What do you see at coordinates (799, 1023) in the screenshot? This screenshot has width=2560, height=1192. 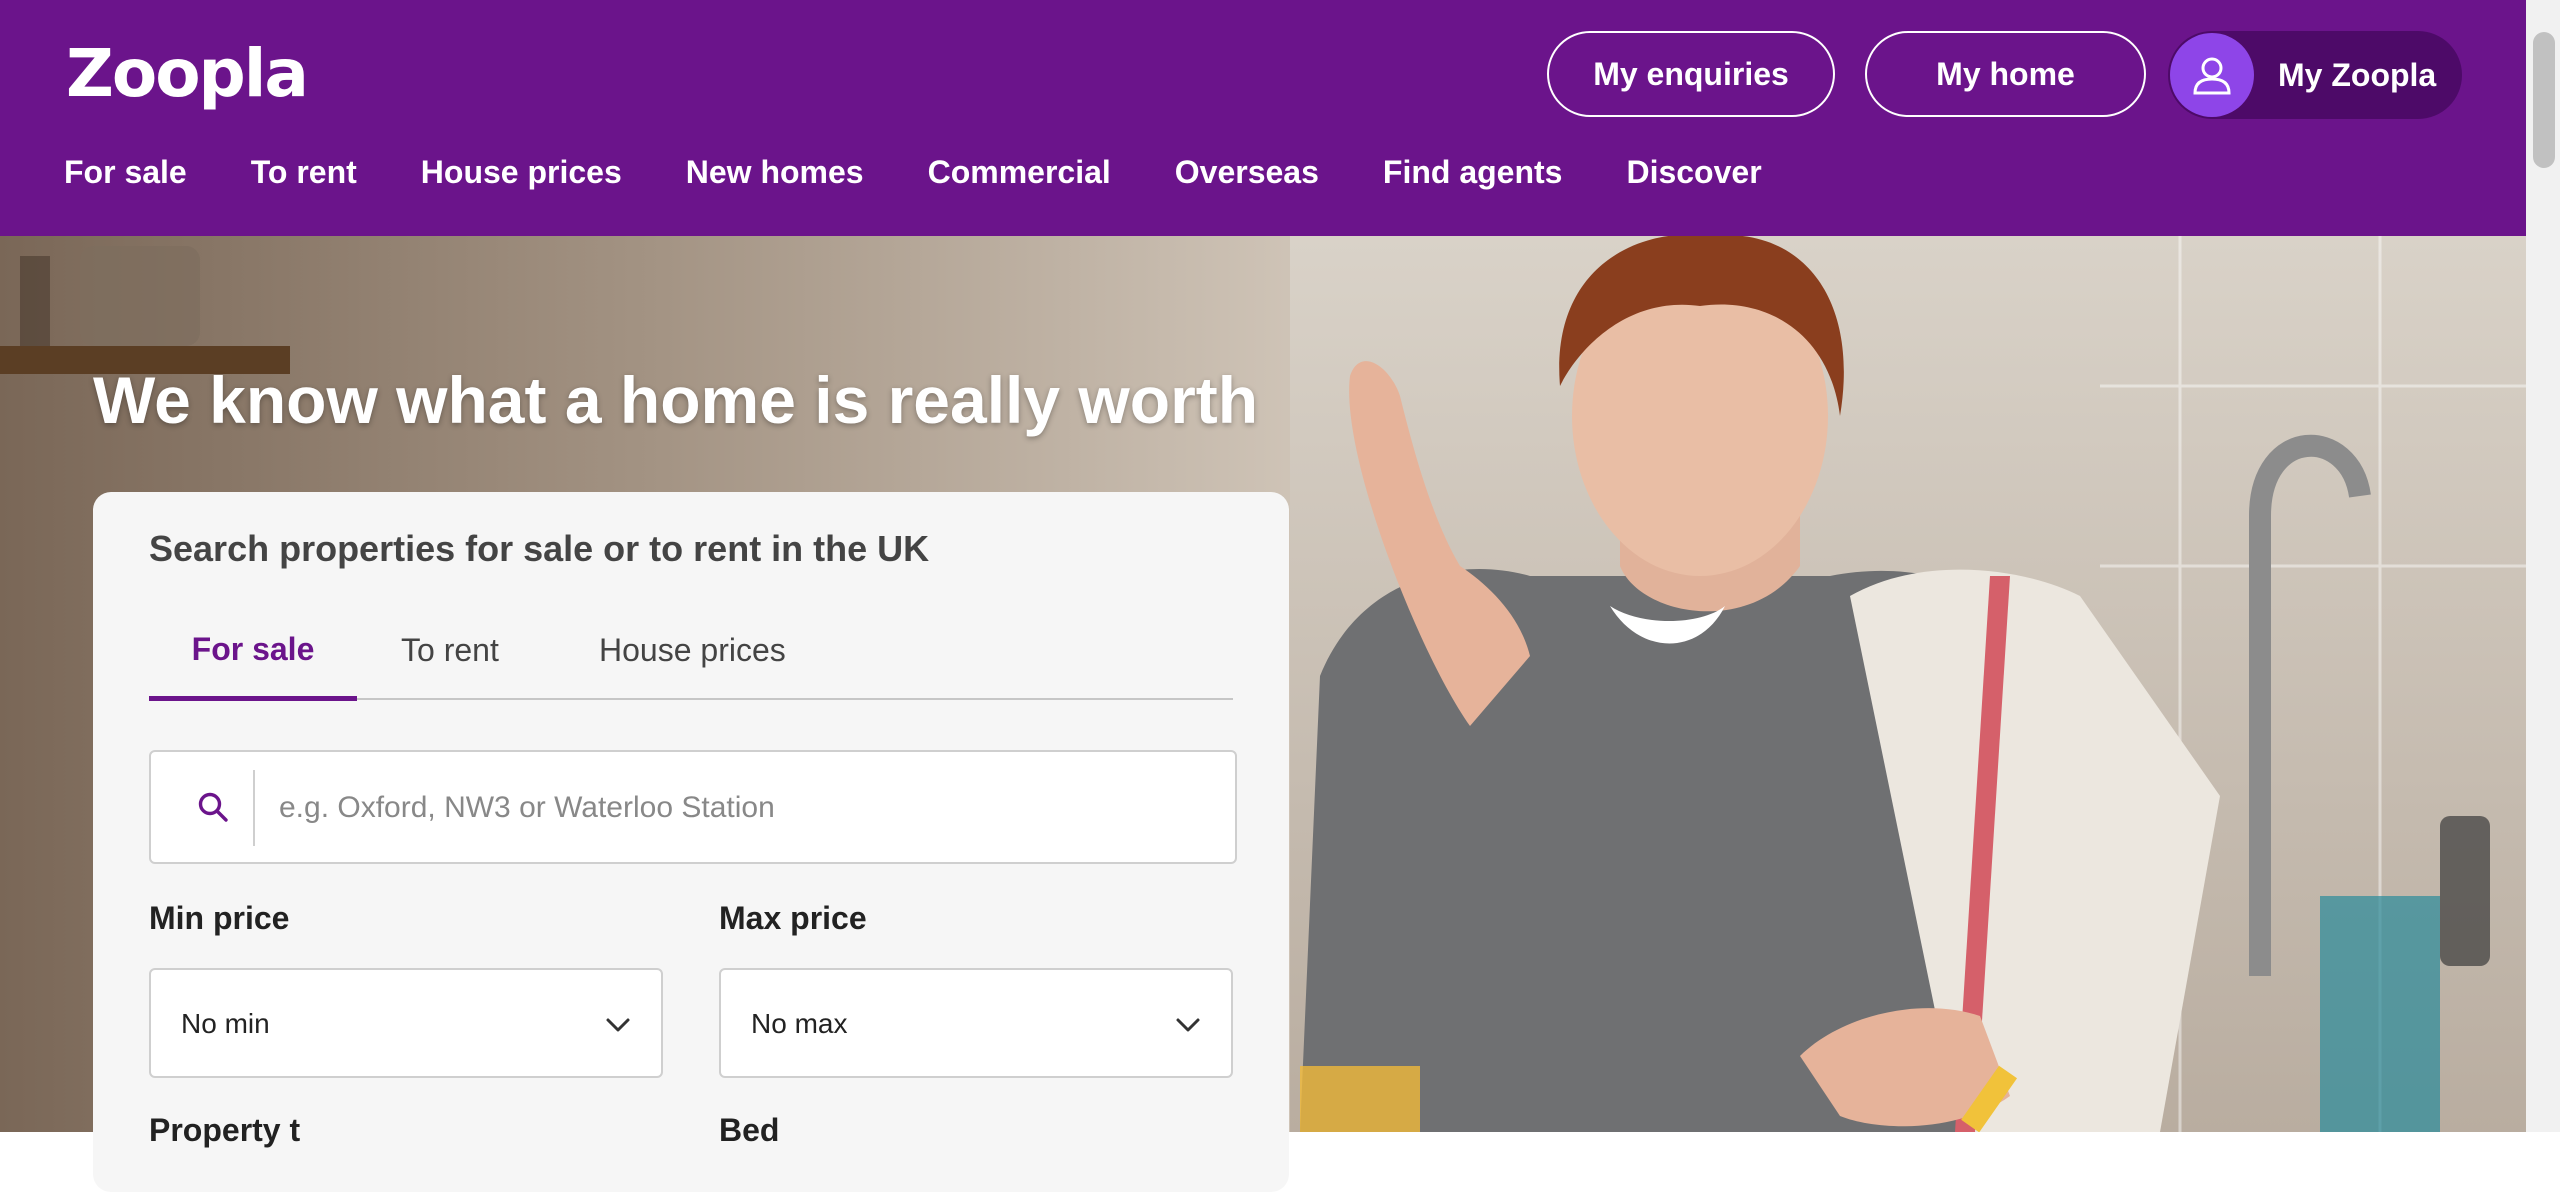 I see `max-price-value: No max` at bounding box center [799, 1023].